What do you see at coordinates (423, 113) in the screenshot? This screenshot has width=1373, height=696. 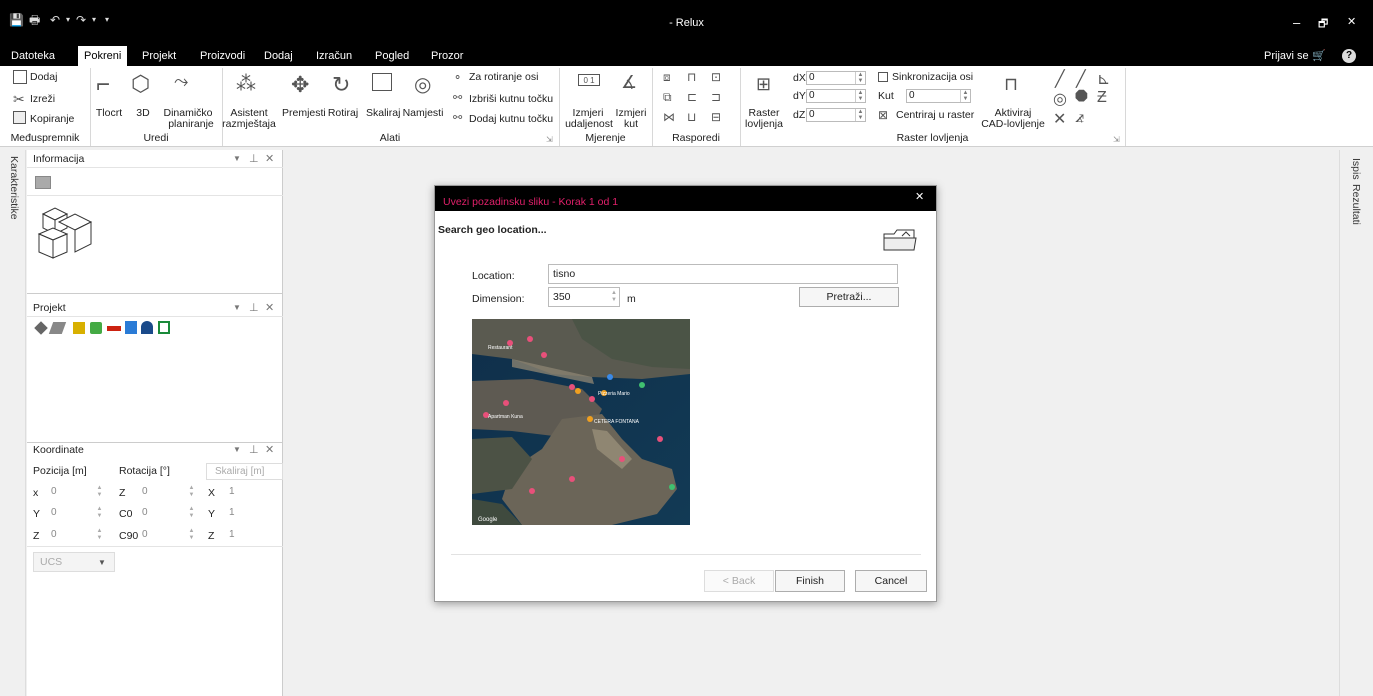 I see `set-button: Namjesti` at bounding box center [423, 113].